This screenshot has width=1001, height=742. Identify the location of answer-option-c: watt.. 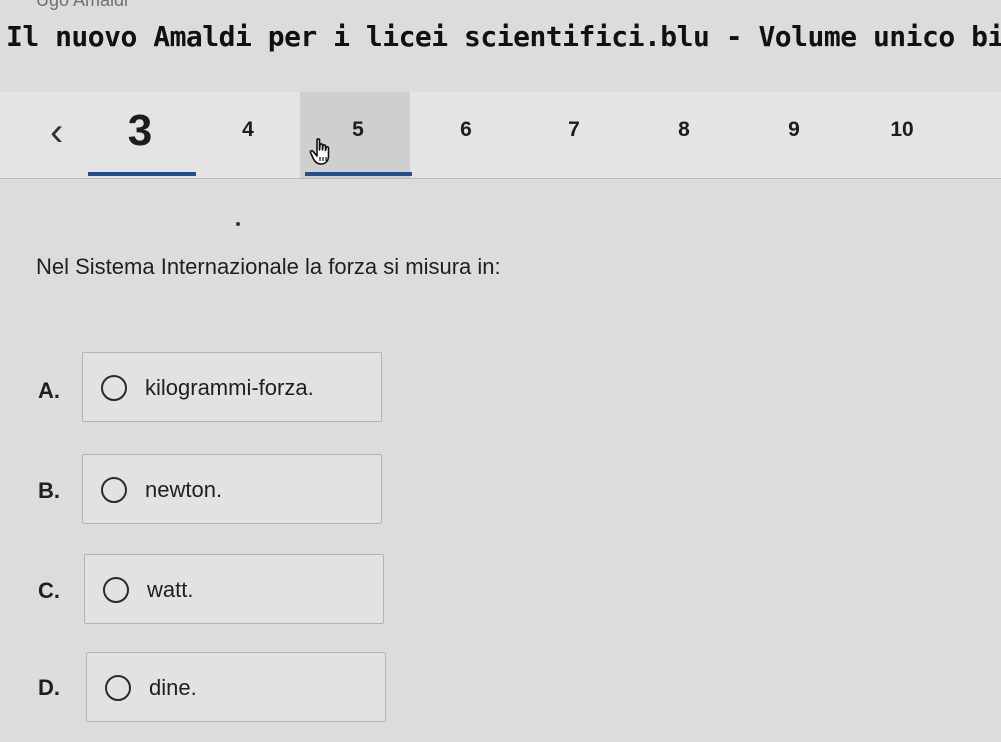
(234, 589).